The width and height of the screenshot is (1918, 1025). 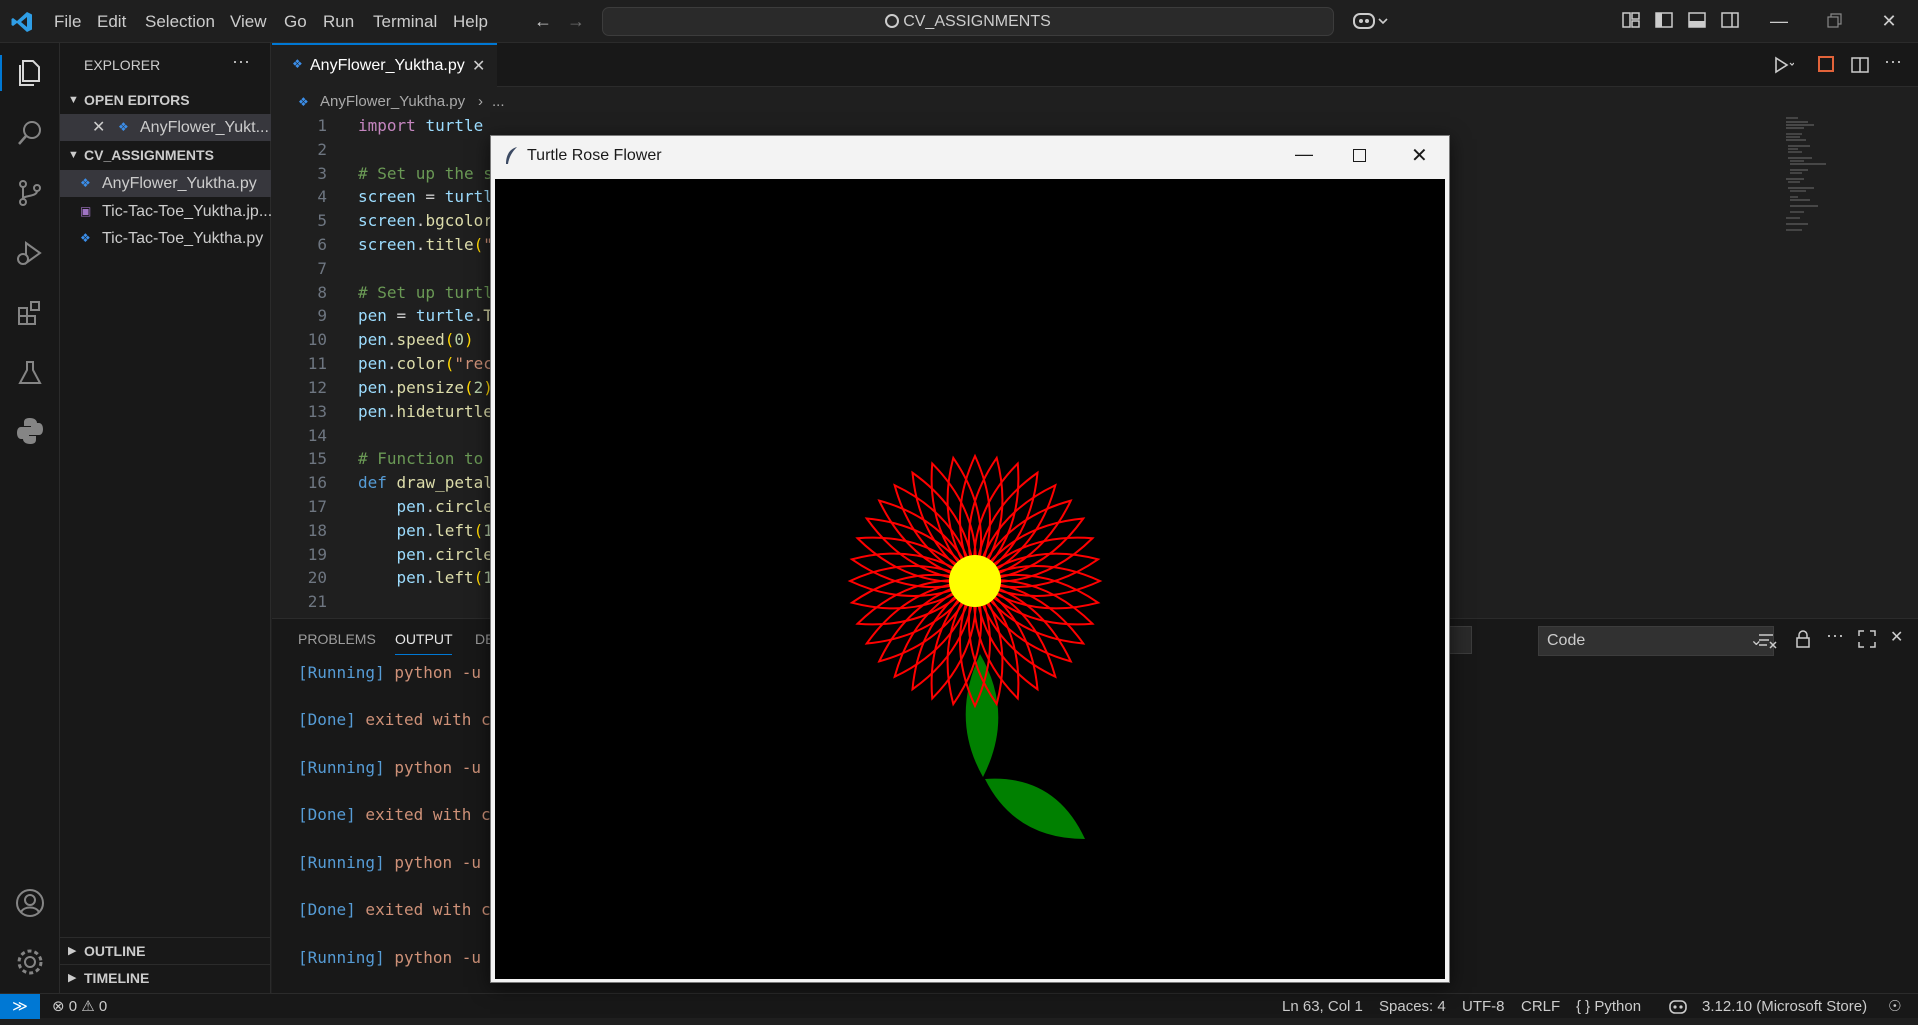 I want to click on line-number: 1, so click(x=322, y=125).